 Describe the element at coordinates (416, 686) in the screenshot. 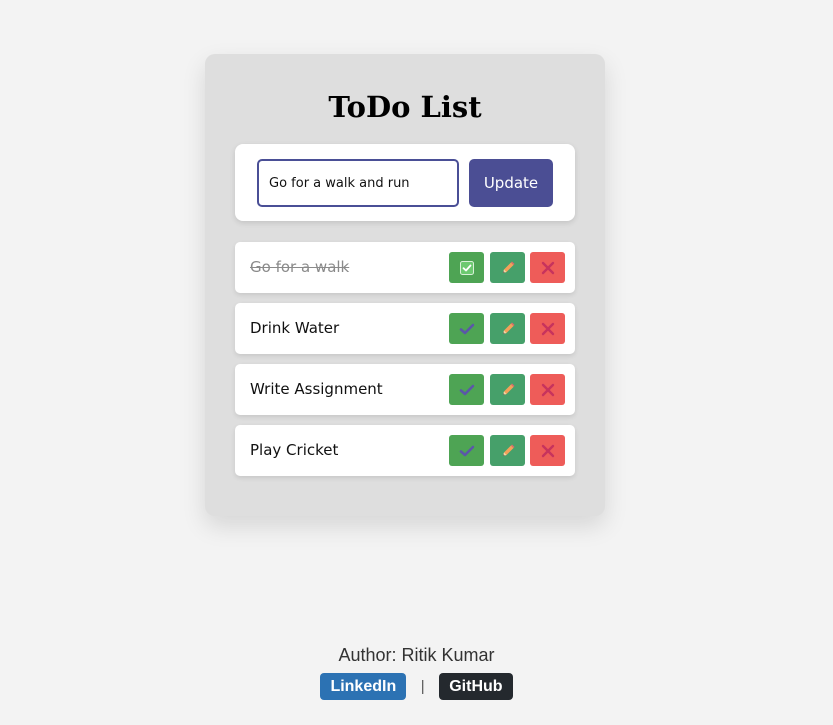

I see `footer-links: LinkedIn | GitHub` at that location.